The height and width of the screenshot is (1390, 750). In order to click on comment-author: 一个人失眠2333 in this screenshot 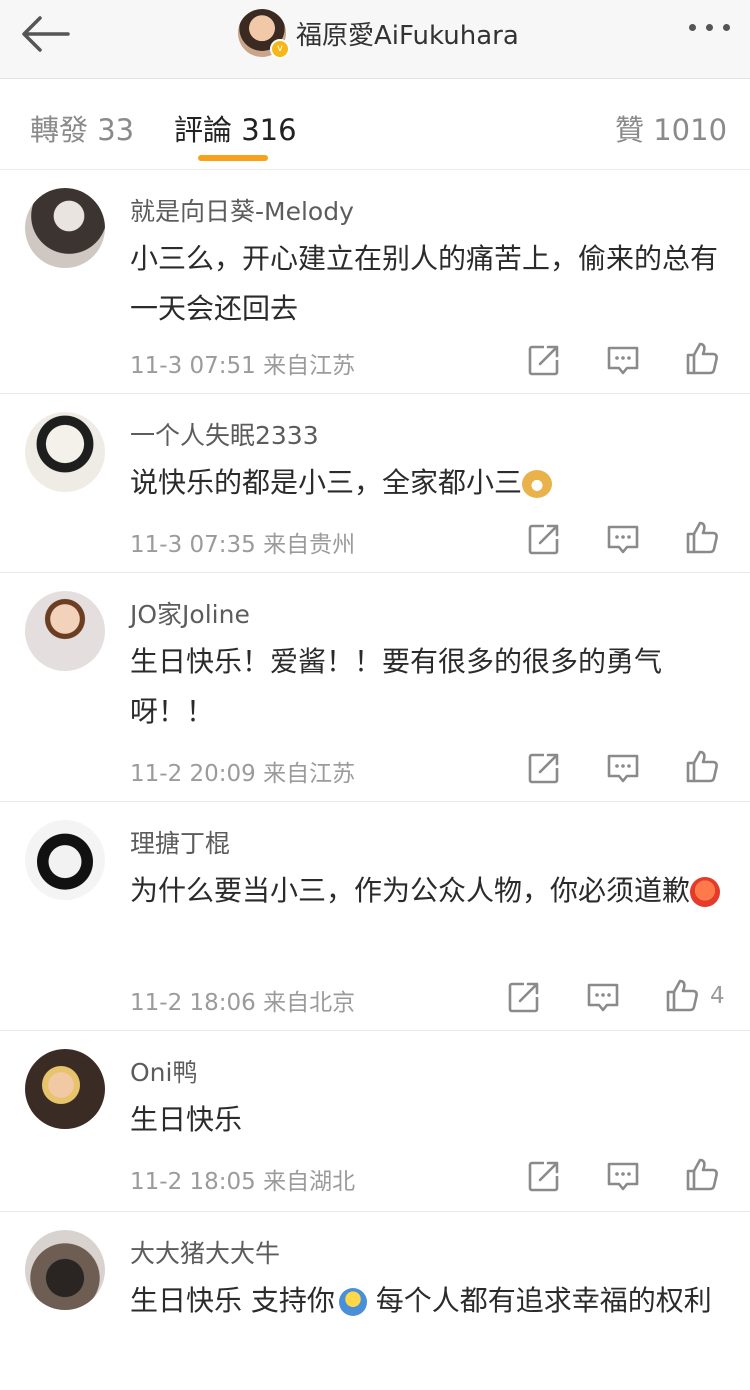, I will do `click(224, 434)`.